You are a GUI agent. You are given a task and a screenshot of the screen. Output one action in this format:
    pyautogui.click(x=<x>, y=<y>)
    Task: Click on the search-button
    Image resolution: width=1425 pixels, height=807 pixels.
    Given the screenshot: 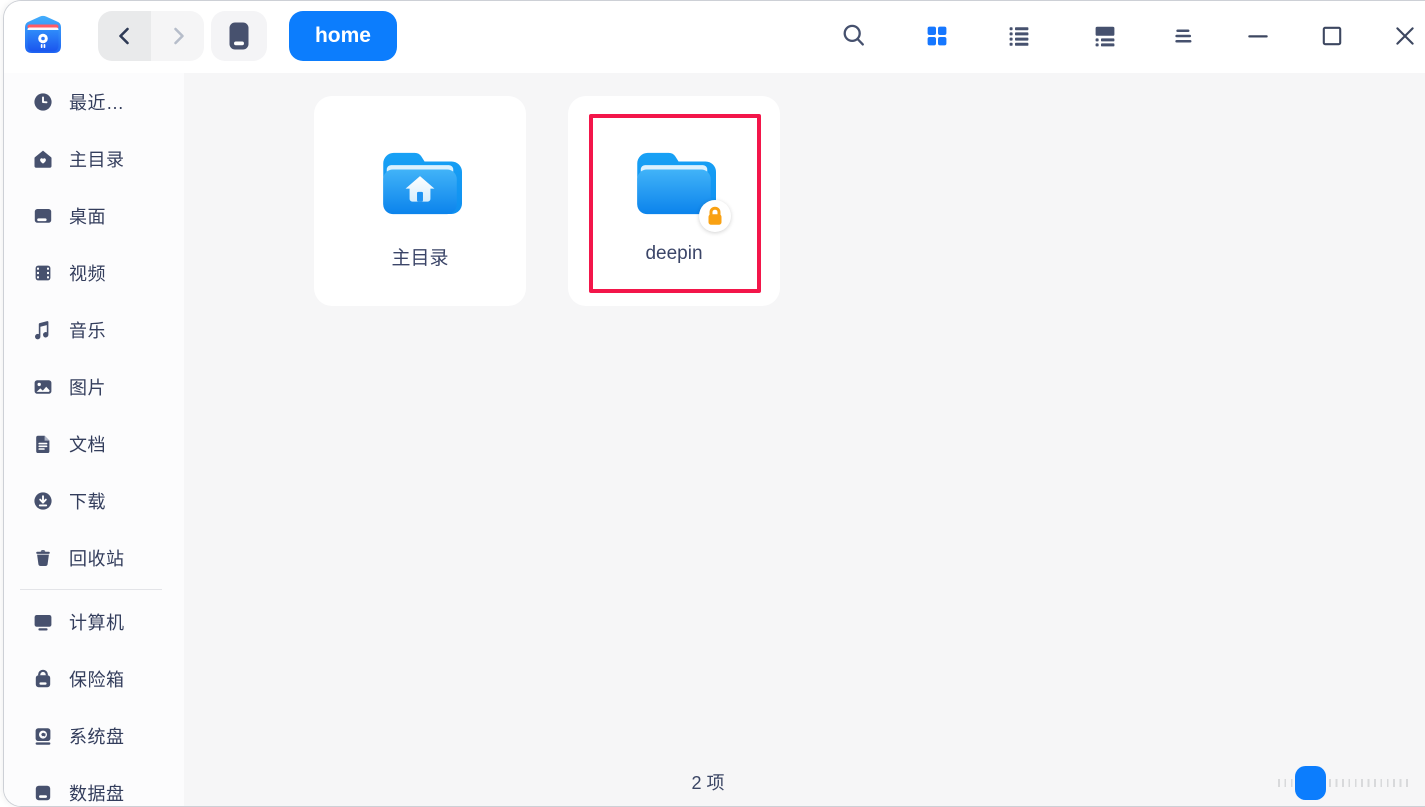 What is the action you would take?
    pyautogui.click(x=854, y=36)
    